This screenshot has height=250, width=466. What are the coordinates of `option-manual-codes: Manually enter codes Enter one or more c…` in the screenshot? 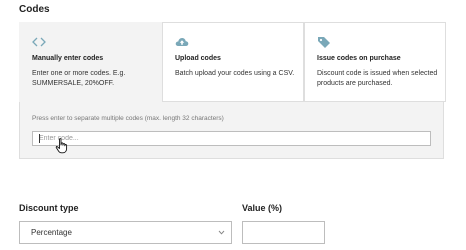 It's located at (90, 62).